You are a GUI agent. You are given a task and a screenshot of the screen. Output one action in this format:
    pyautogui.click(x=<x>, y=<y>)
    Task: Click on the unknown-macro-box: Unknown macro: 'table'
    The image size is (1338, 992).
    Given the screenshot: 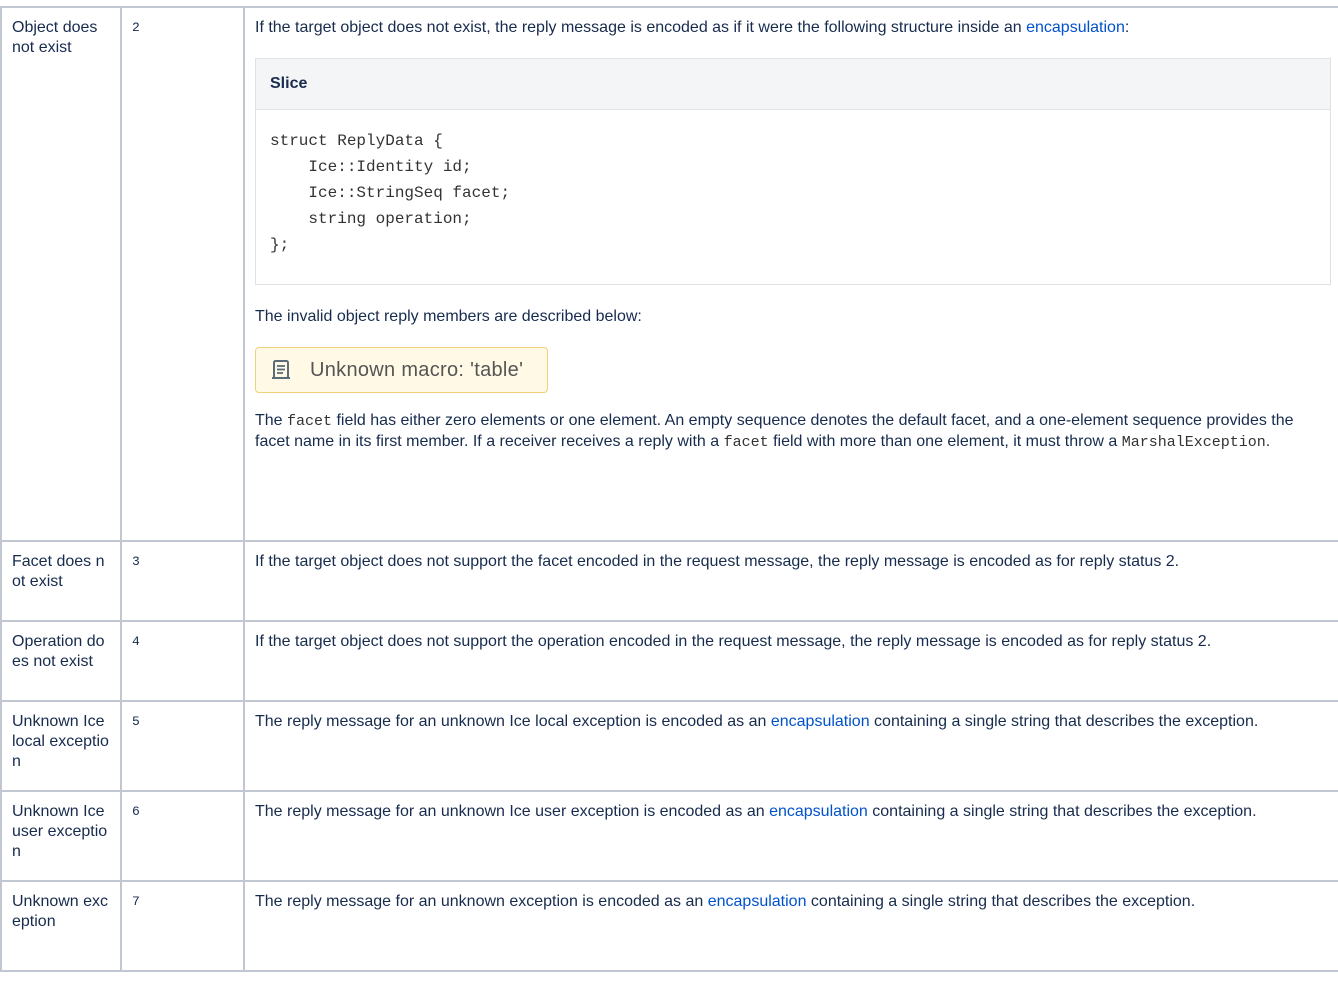 What is the action you would take?
    pyautogui.click(x=402, y=370)
    